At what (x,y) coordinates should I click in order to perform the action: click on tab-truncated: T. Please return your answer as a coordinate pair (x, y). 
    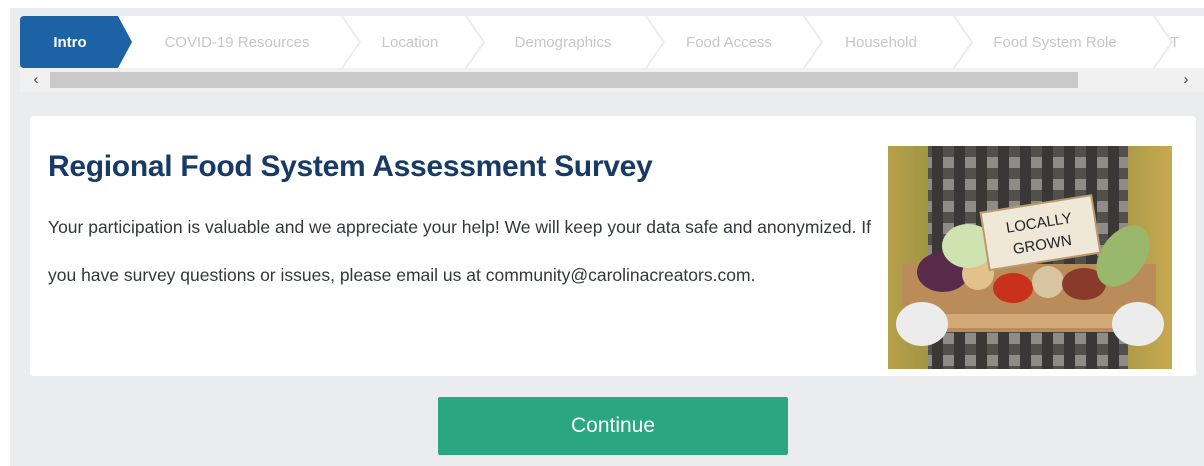
    Looking at the image, I should click on (1185, 42).